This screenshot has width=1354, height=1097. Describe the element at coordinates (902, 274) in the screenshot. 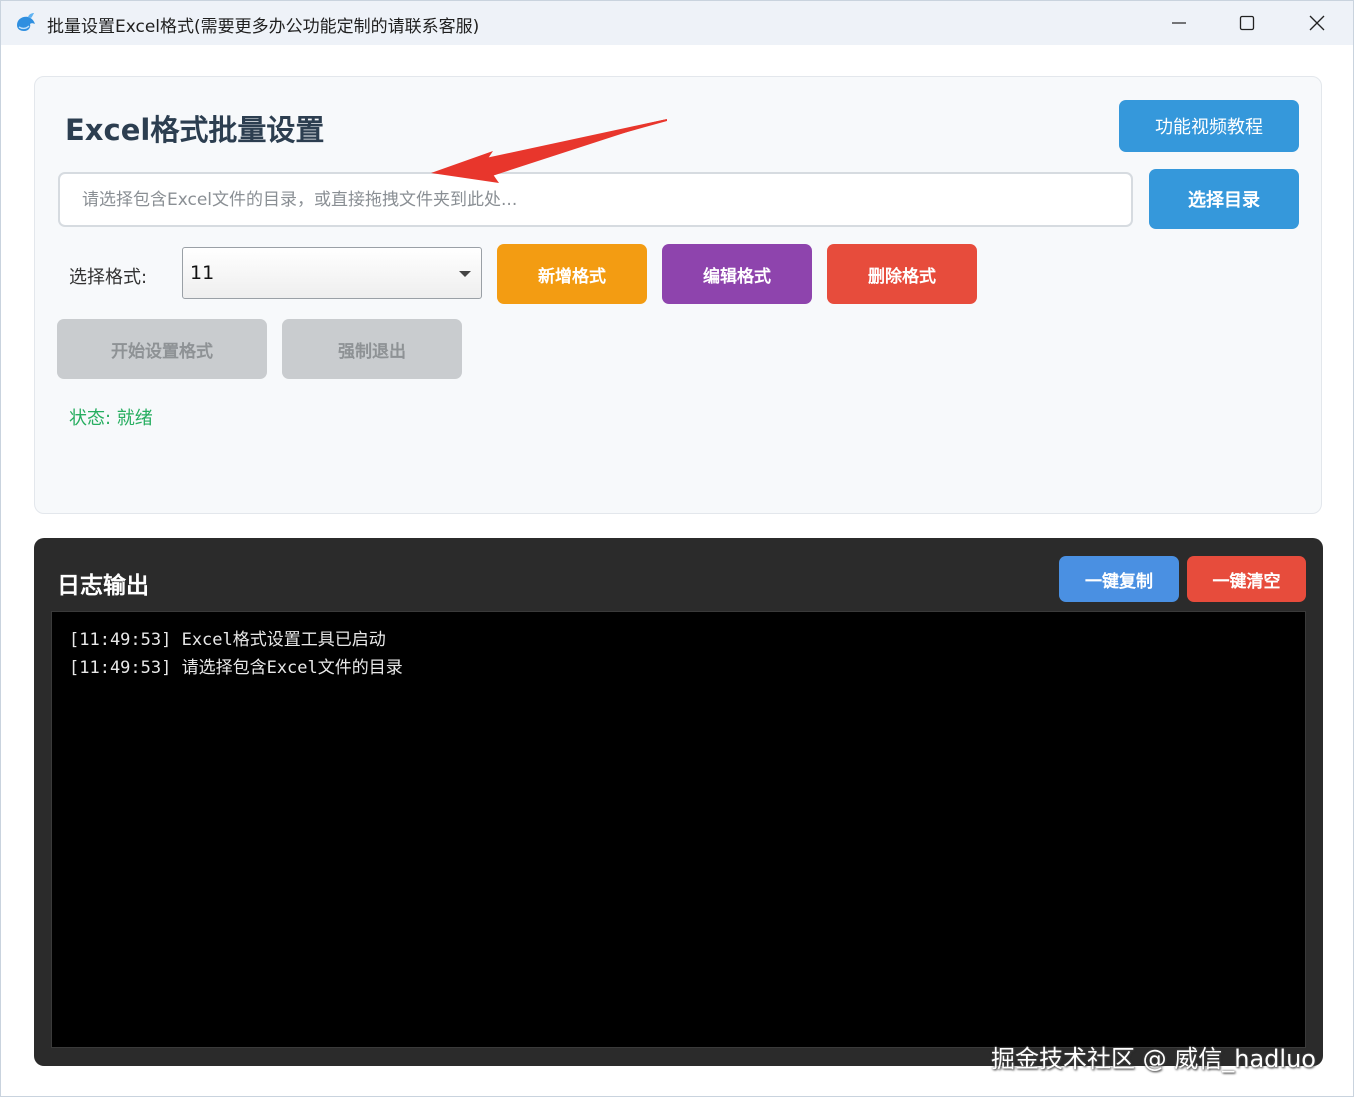

I see `delete-format-button: 删除格式` at that location.